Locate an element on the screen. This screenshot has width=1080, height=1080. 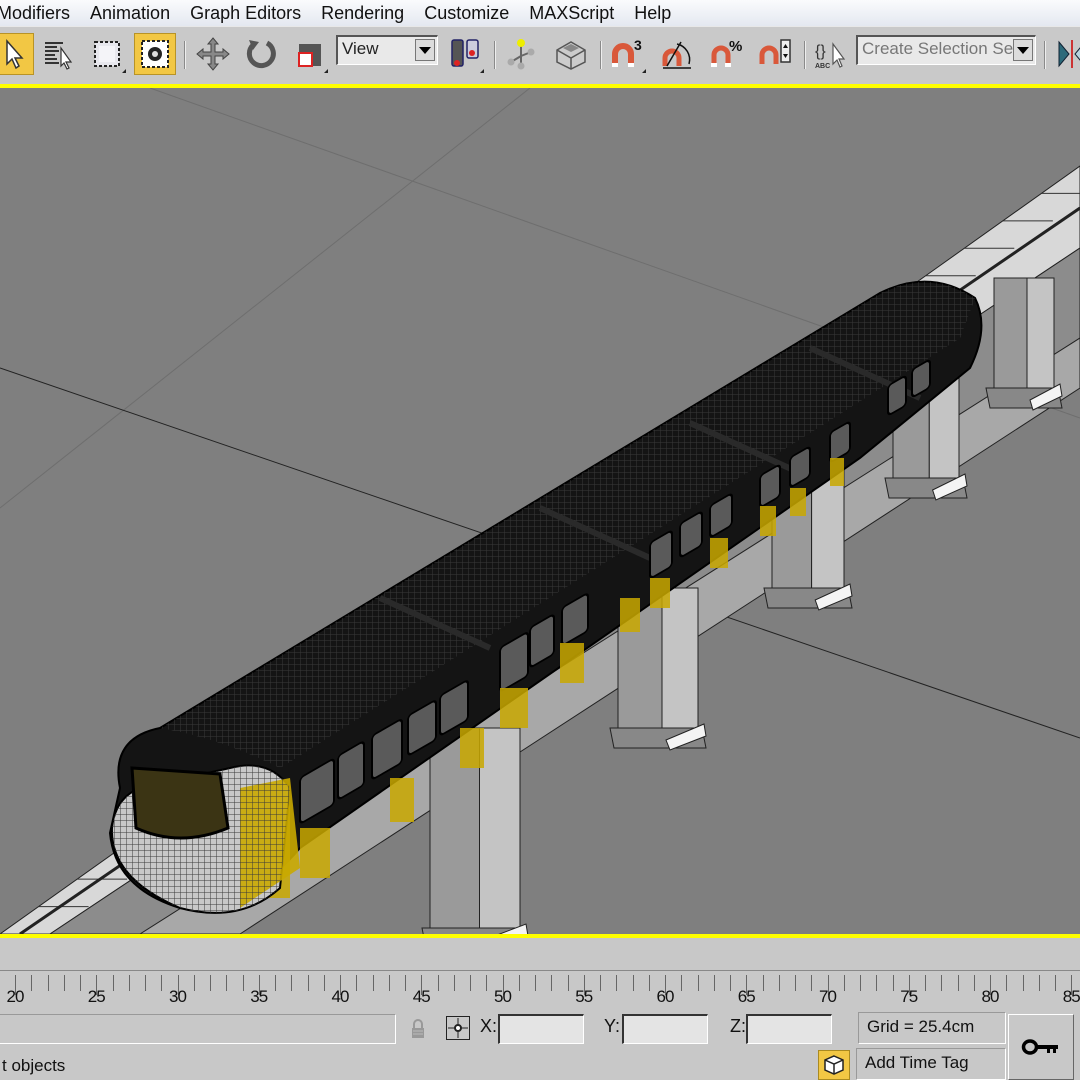
keyboard-override-icon is located at coordinates (571, 55).